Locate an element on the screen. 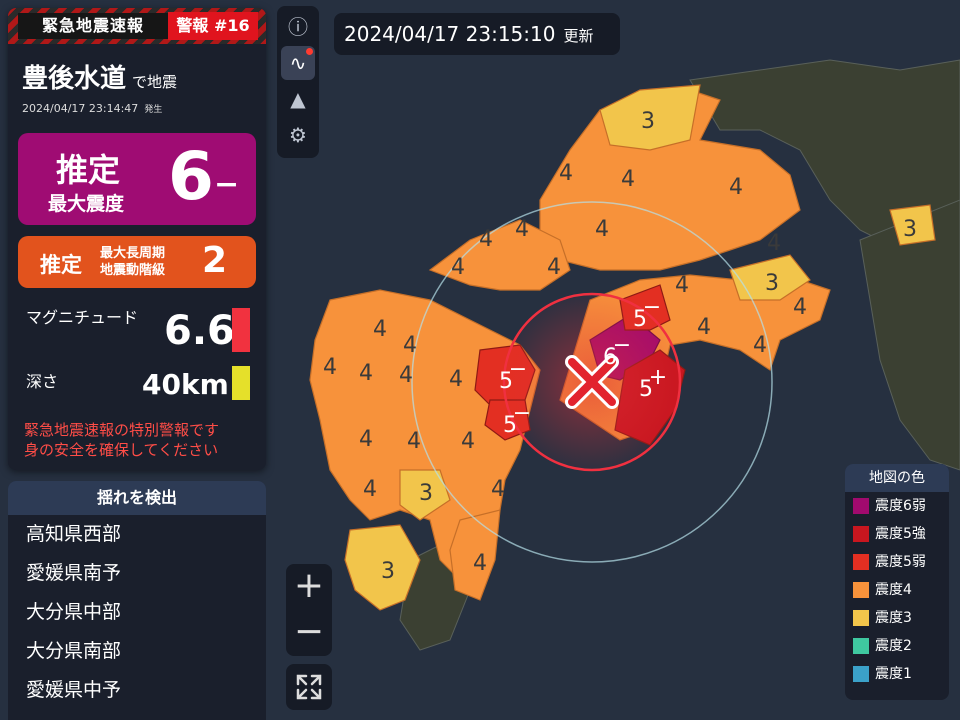 This screenshot has width=960, height=720. max-intensity-box: 推定 最大震度 6− is located at coordinates (137, 179).